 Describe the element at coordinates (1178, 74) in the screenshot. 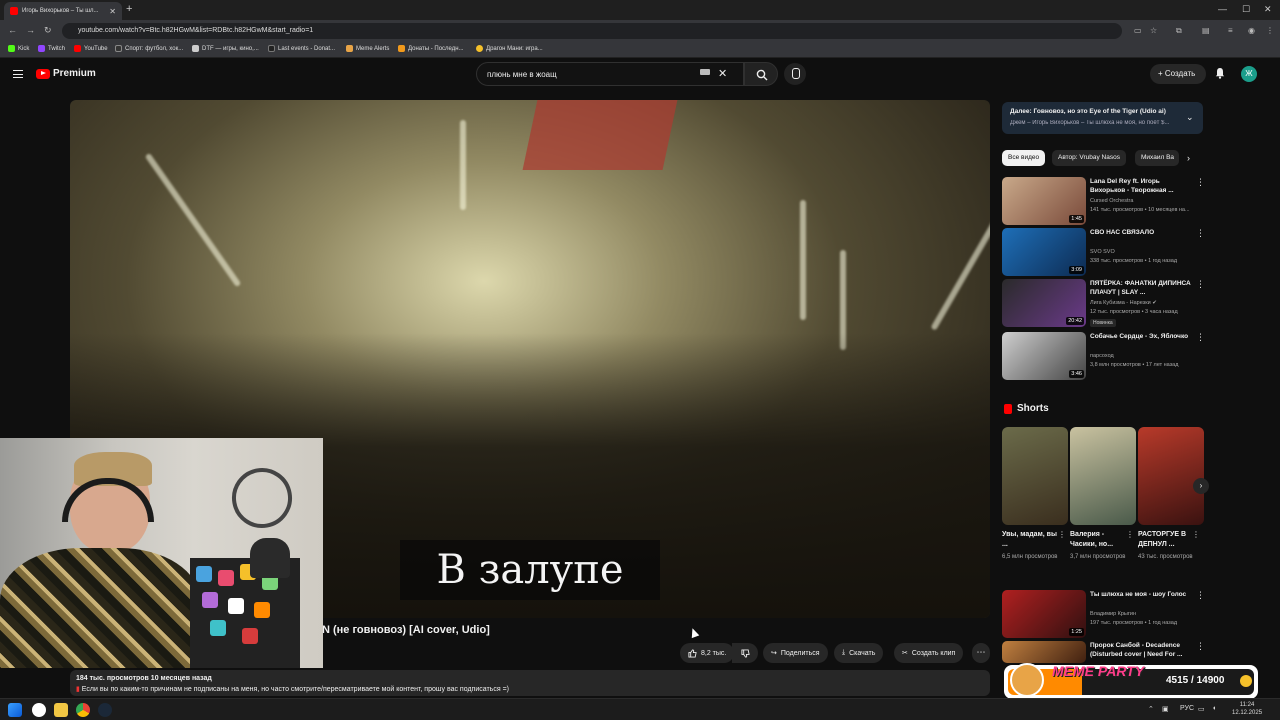

I see `create-button: + Создать` at that location.